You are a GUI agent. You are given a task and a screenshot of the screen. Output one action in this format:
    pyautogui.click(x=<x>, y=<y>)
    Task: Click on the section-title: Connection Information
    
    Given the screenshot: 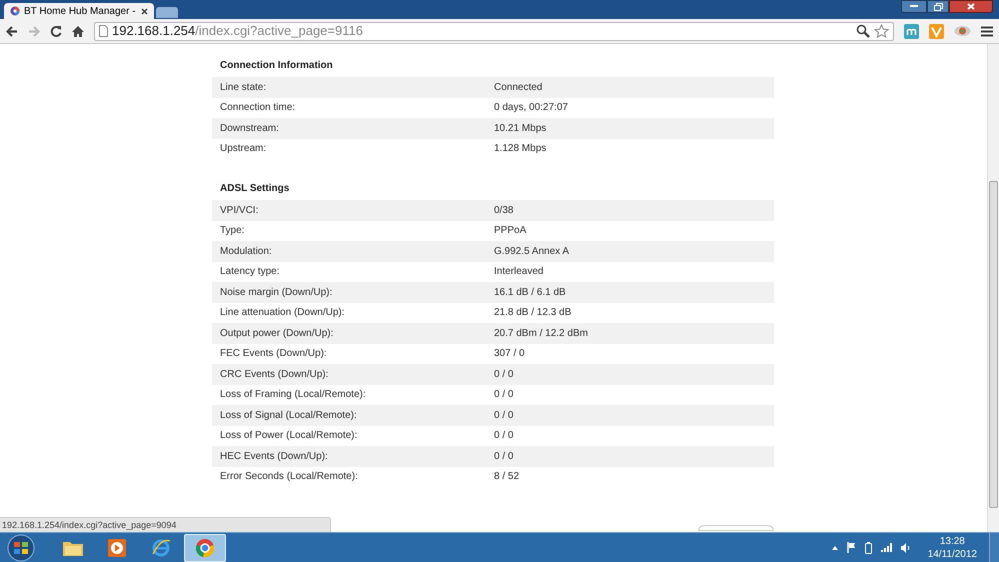 What is the action you would take?
    pyautogui.click(x=276, y=66)
    